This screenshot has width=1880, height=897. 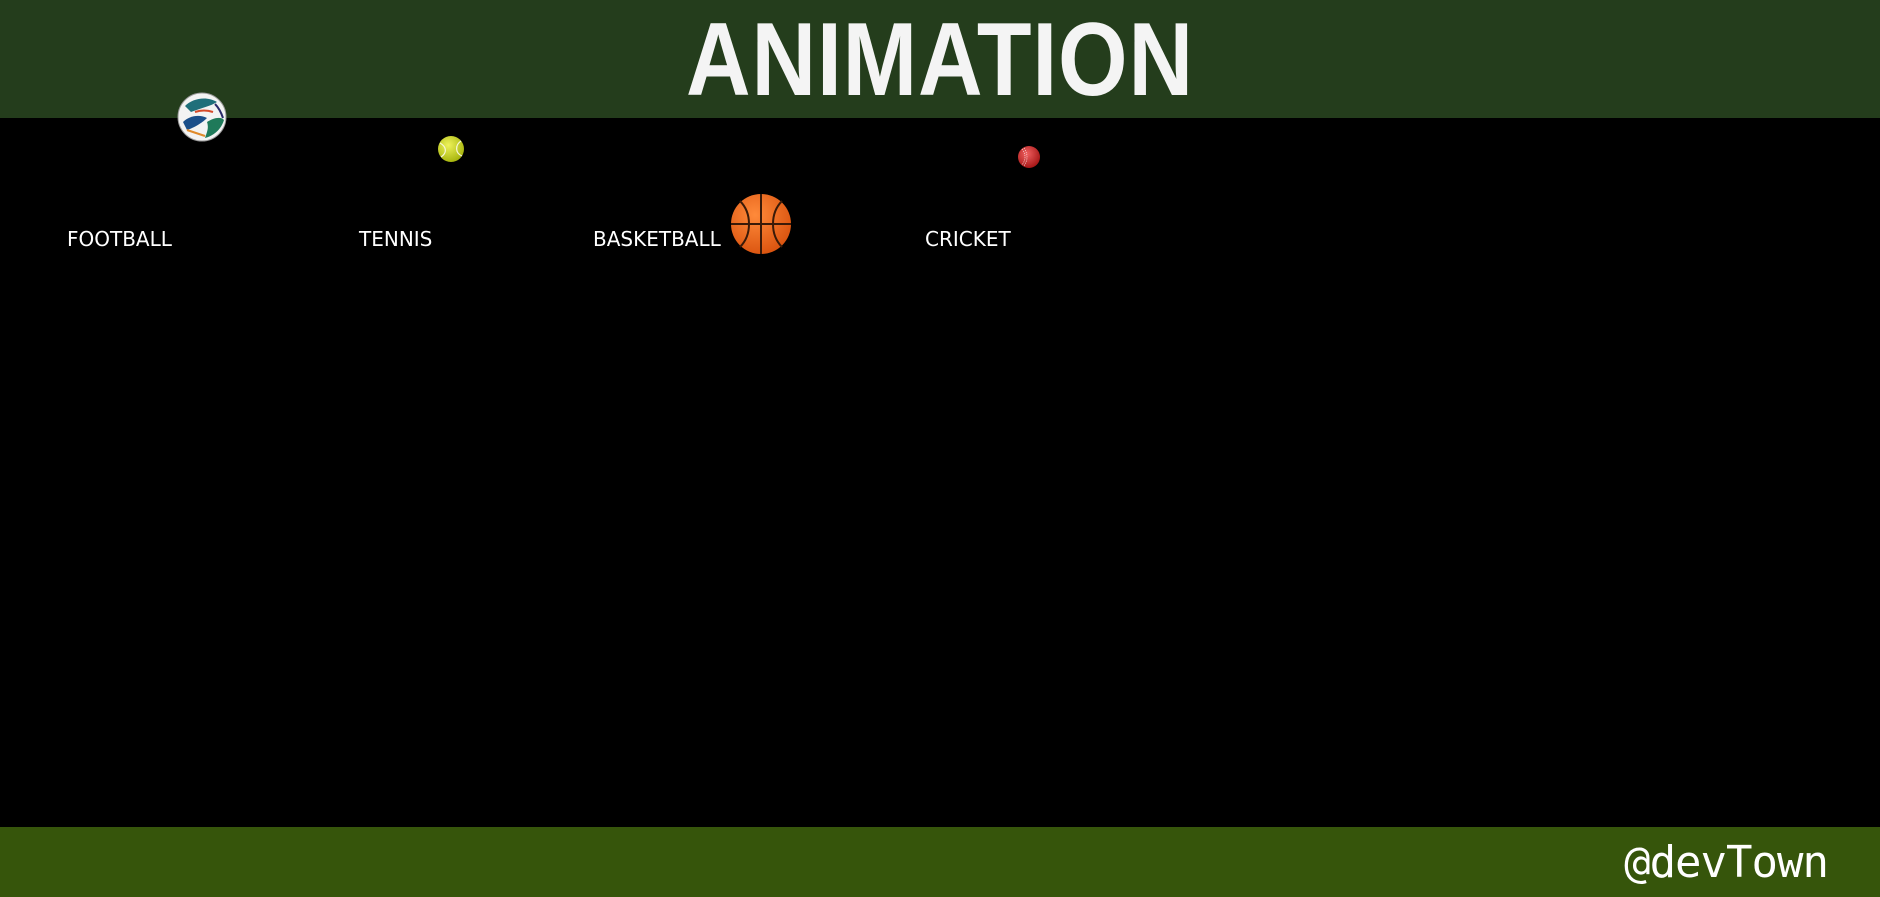 I want to click on page-title: ANIMATION, so click(x=940, y=60).